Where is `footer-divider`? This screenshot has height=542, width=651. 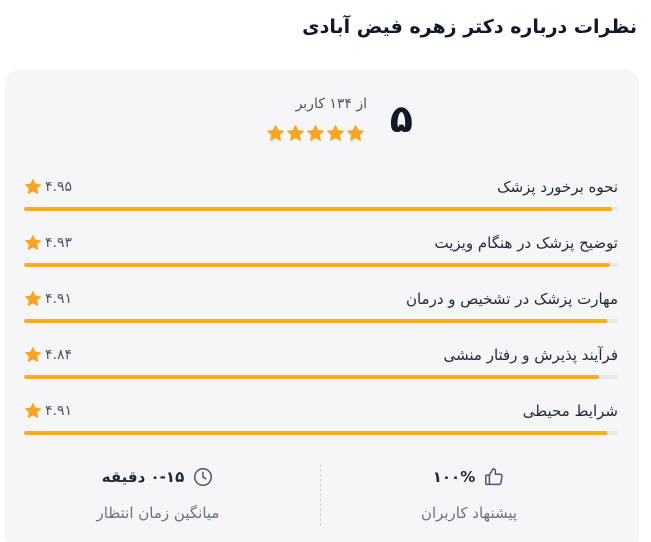 footer-divider is located at coordinates (320, 495).